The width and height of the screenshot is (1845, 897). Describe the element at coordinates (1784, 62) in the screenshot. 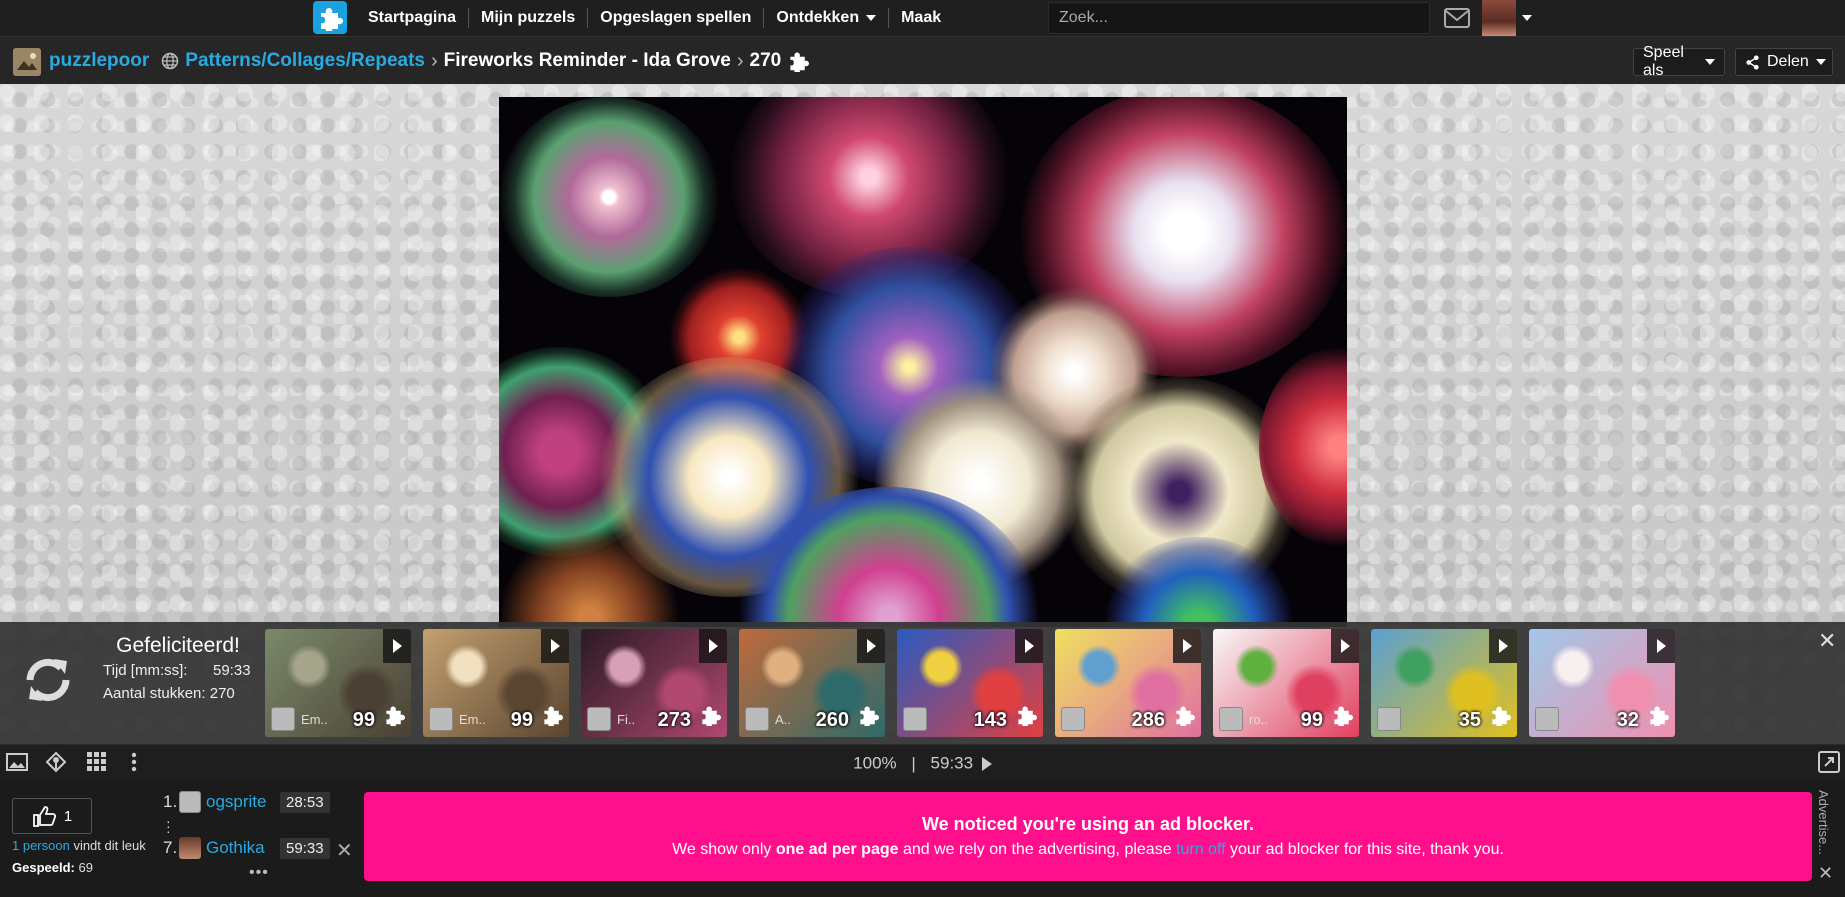

I see `share-button: Delen` at that location.